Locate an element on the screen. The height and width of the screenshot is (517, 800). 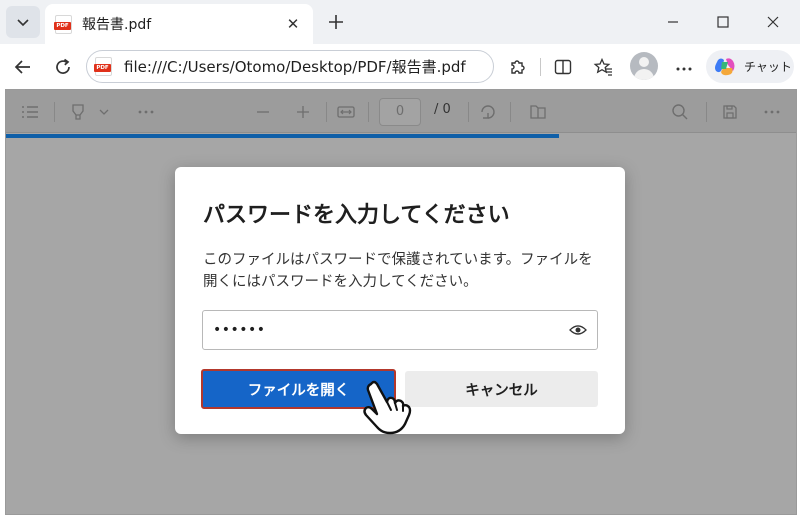
search-icon is located at coordinates (680, 112).